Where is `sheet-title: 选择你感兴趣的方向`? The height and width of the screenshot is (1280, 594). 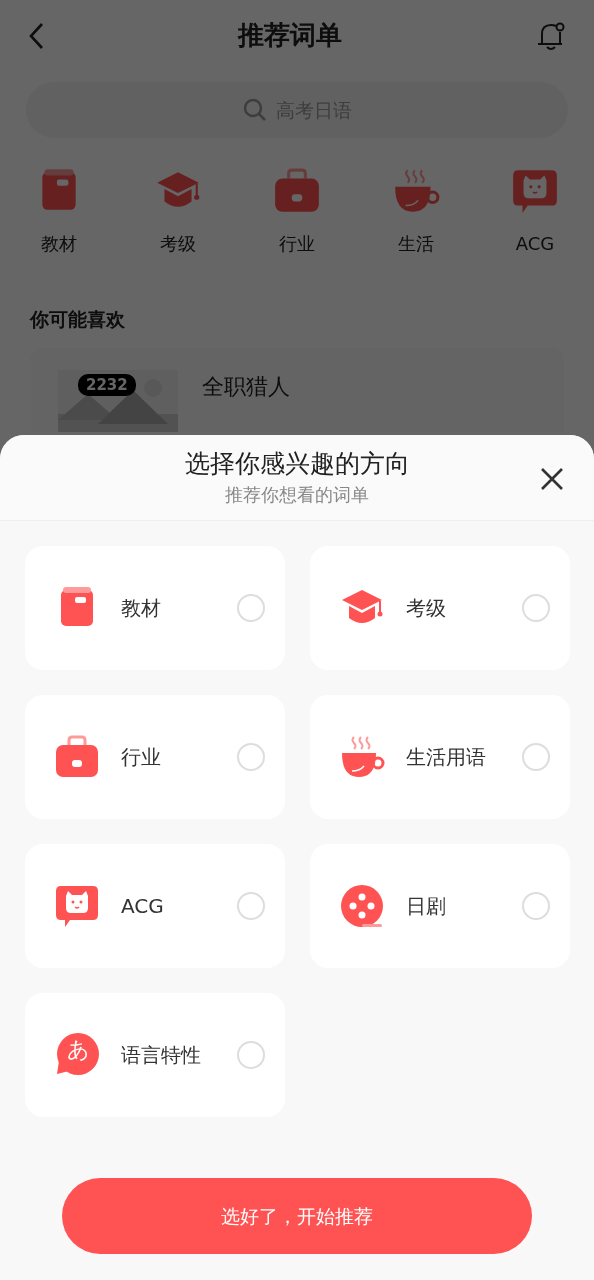
sheet-title: 选择你感兴趣的方向 is located at coordinates (297, 464).